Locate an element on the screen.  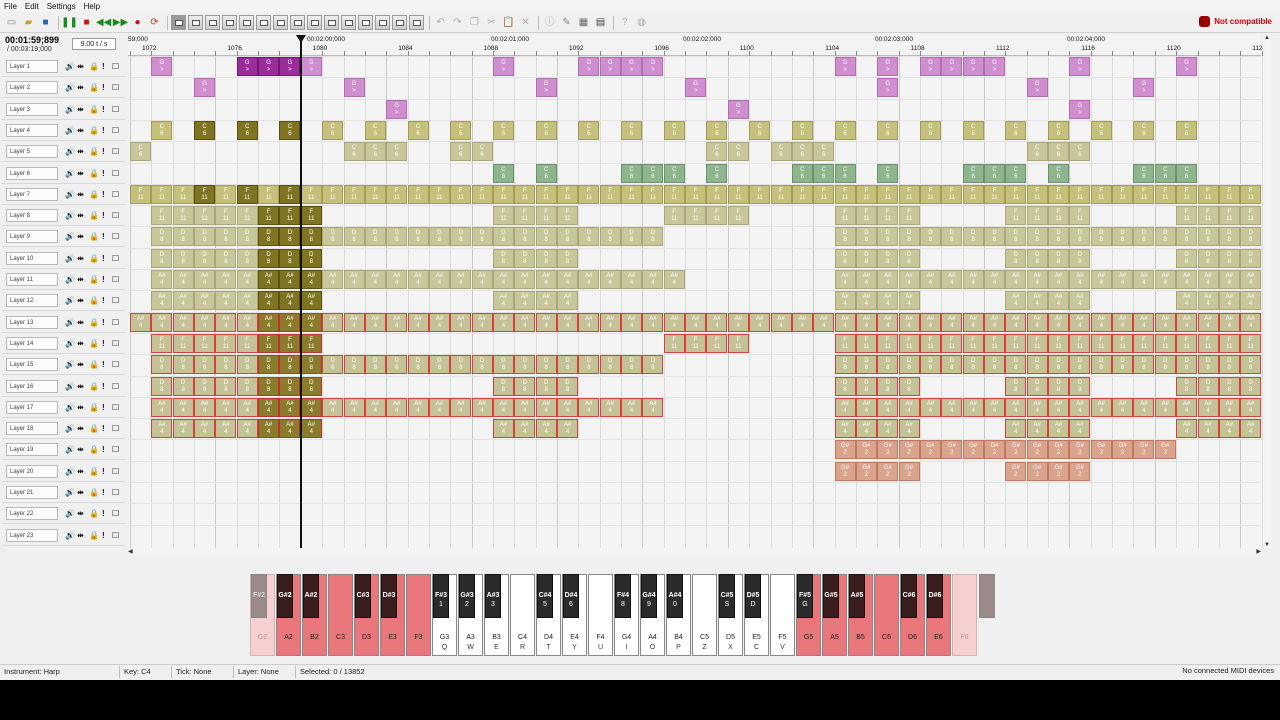
piano-black-key: C#6 is located at coordinates (909, 596).